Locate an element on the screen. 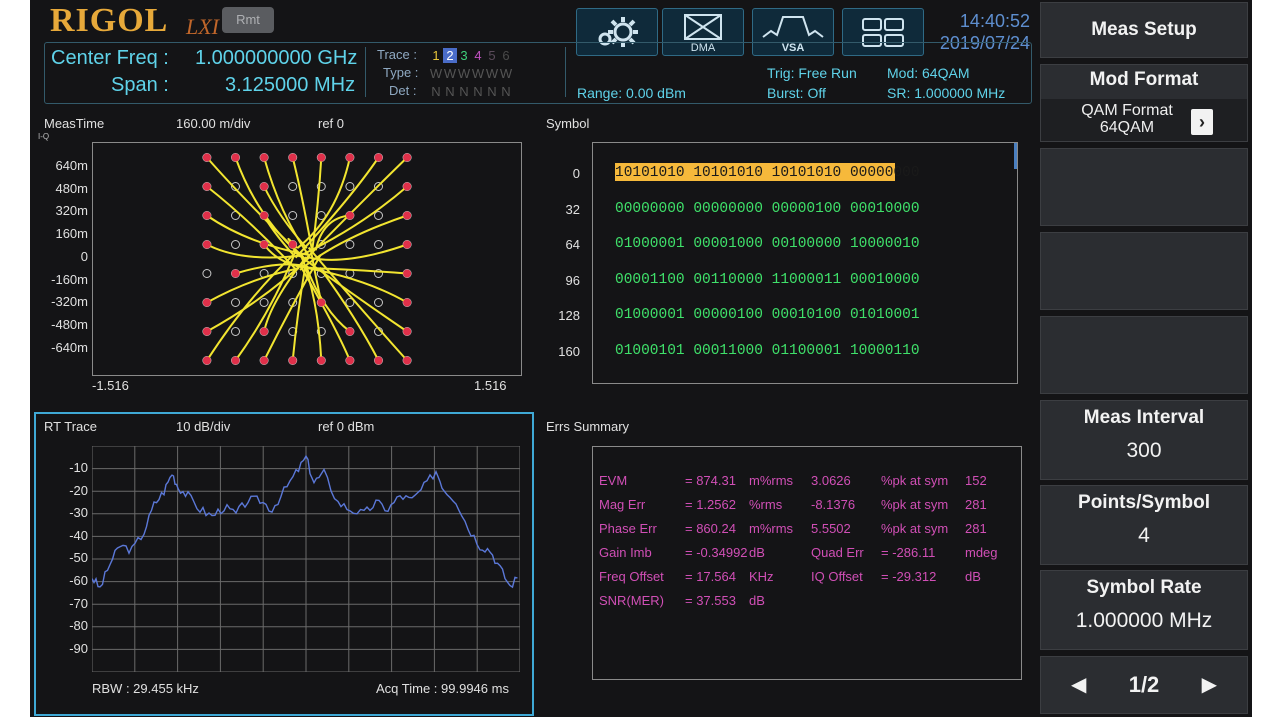 The height and width of the screenshot is (721, 1280). det-5: N is located at coordinates (492, 91).